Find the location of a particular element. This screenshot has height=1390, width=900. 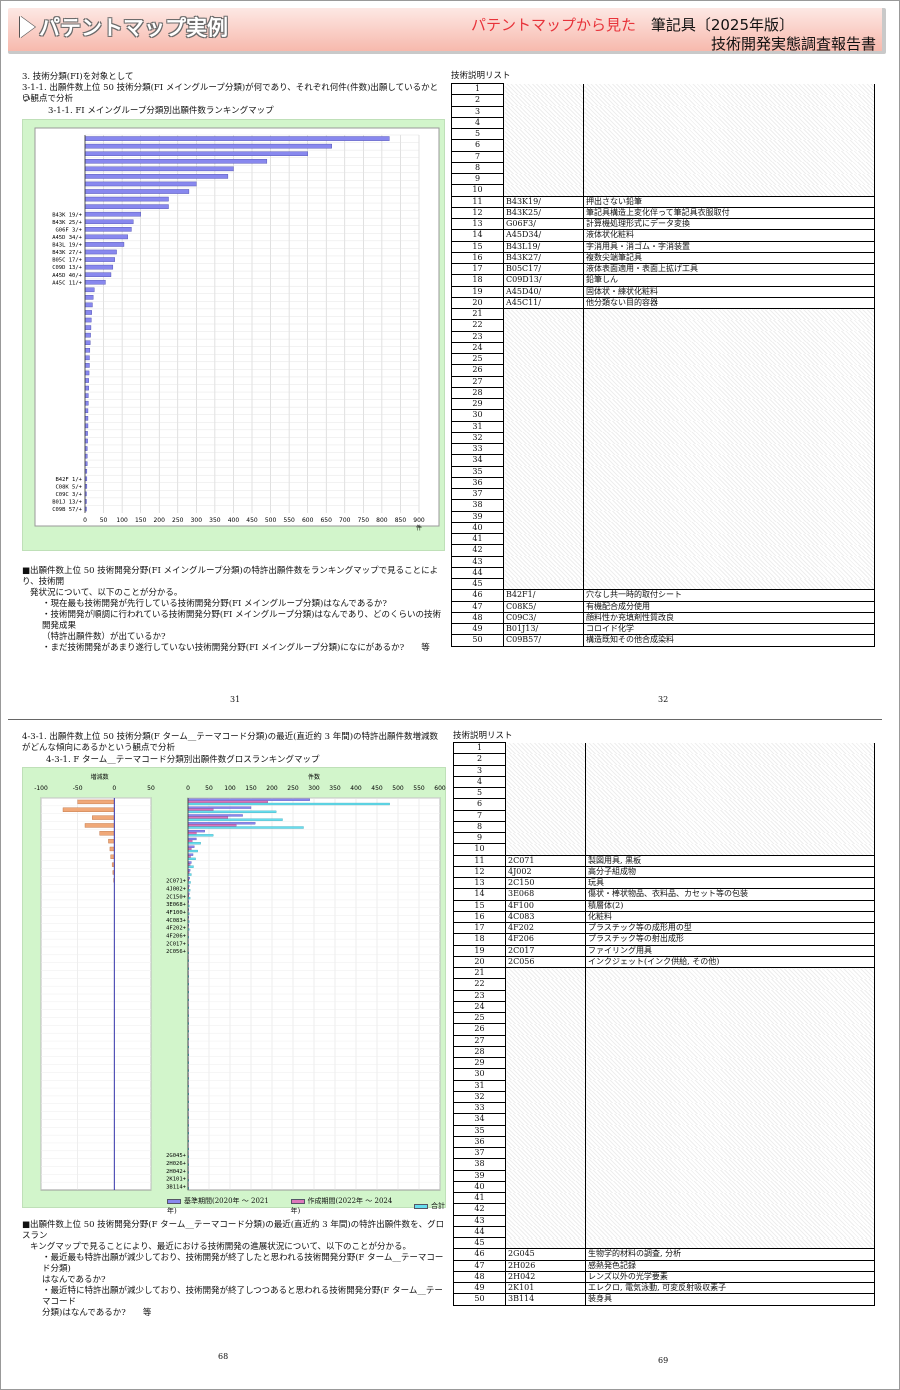

table-row: 27 is located at coordinates (663, 381).